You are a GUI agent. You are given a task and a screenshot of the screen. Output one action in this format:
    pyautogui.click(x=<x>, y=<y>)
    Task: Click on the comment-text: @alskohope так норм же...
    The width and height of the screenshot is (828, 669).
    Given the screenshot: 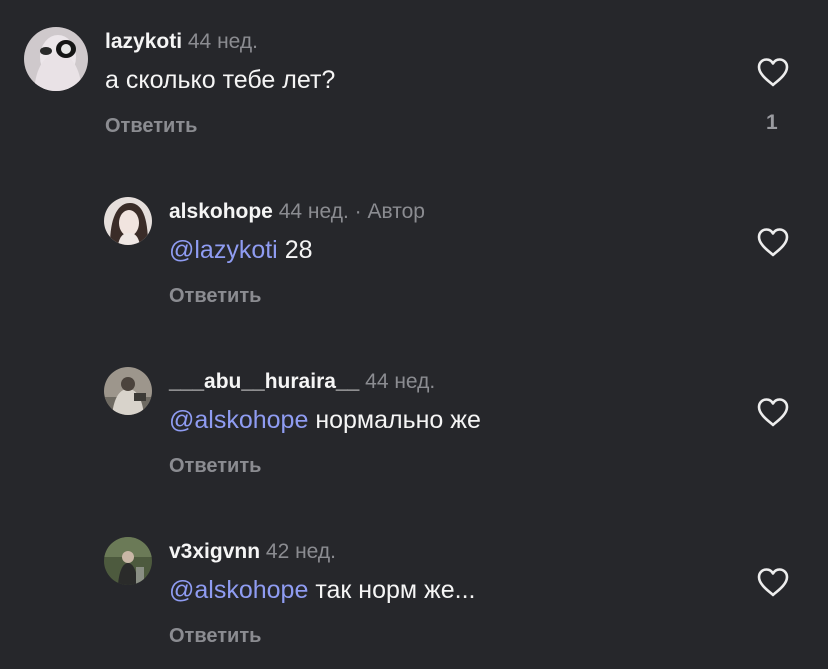 What is the action you would take?
    pyautogui.click(x=322, y=590)
    